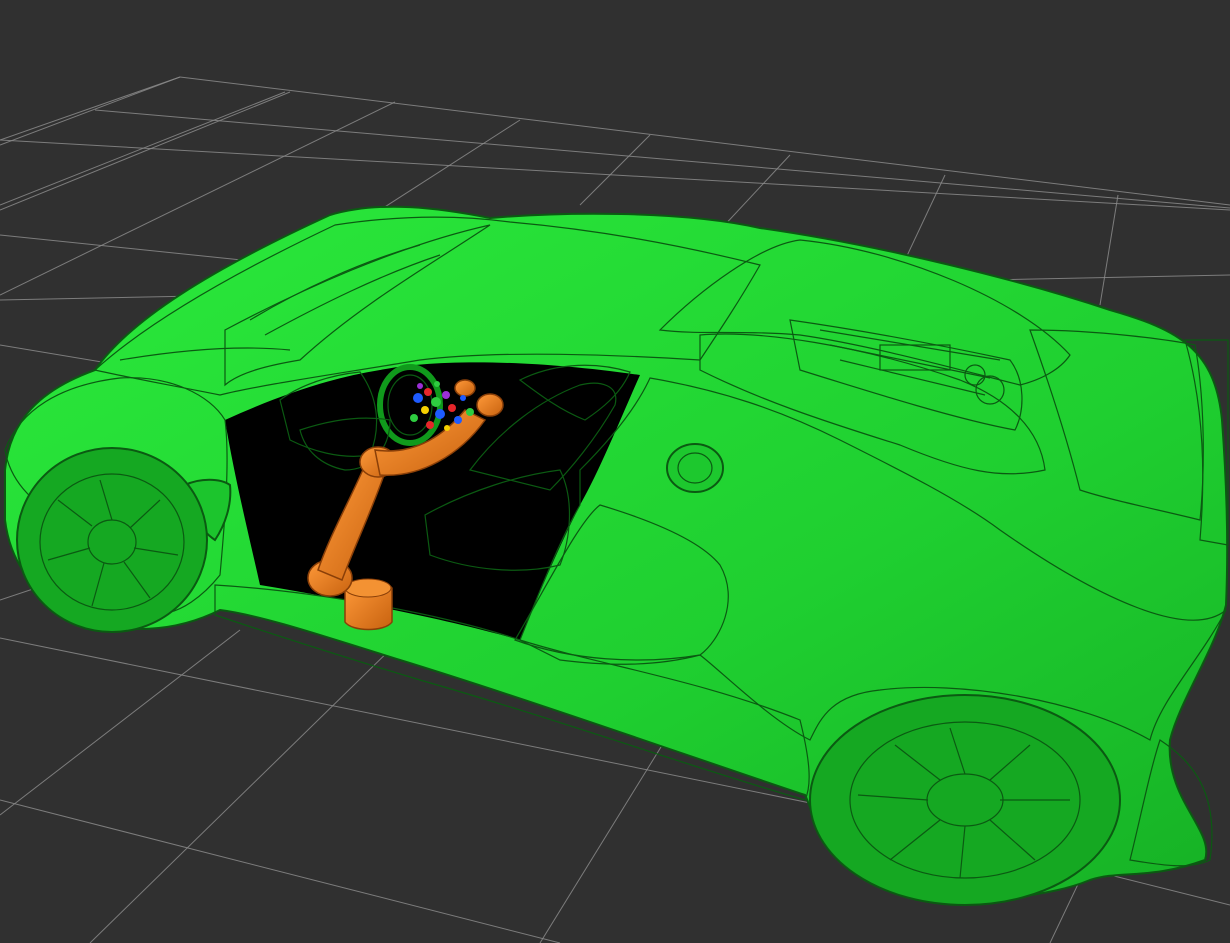  Describe the element at coordinates (112, 540) in the screenshot. I see `front-wheel` at that location.